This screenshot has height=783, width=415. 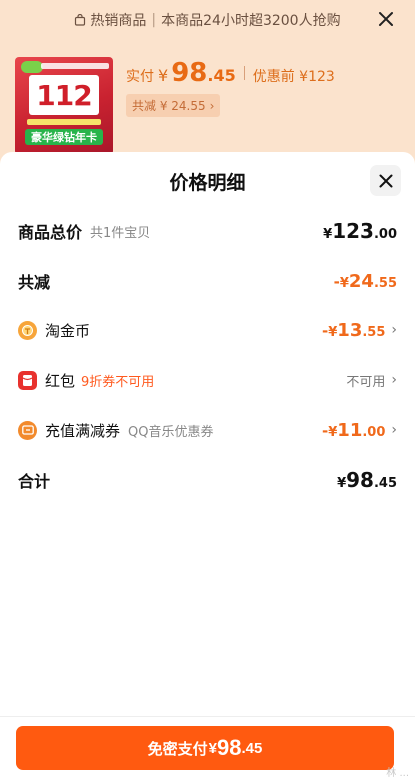 What do you see at coordinates (120, 233) in the screenshot?
I see `total-count: 共1件宝贝` at bounding box center [120, 233].